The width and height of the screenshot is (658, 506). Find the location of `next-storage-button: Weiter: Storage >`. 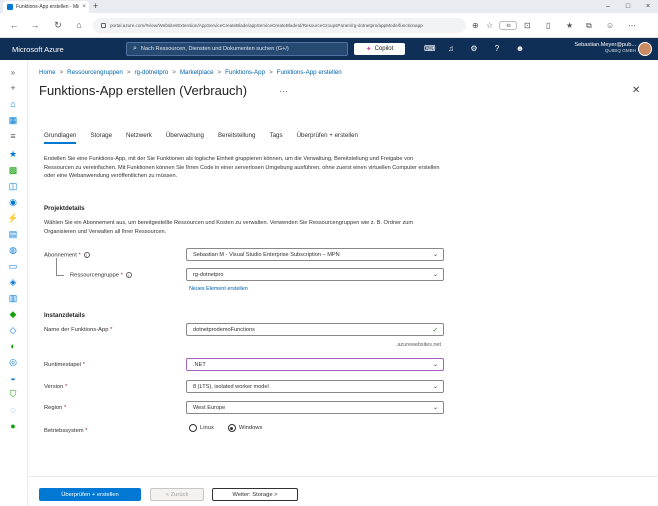

next-storage-button: Weiter: Storage > is located at coordinates (255, 494).